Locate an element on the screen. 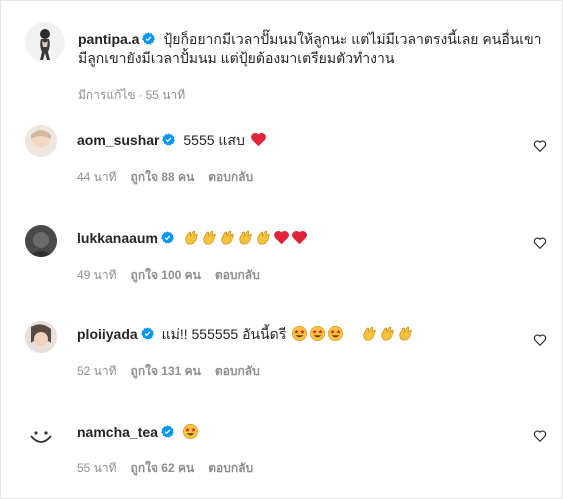 This screenshot has width=563, height=499. commenter-username: ploiiyada is located at coordinates (107, 334).